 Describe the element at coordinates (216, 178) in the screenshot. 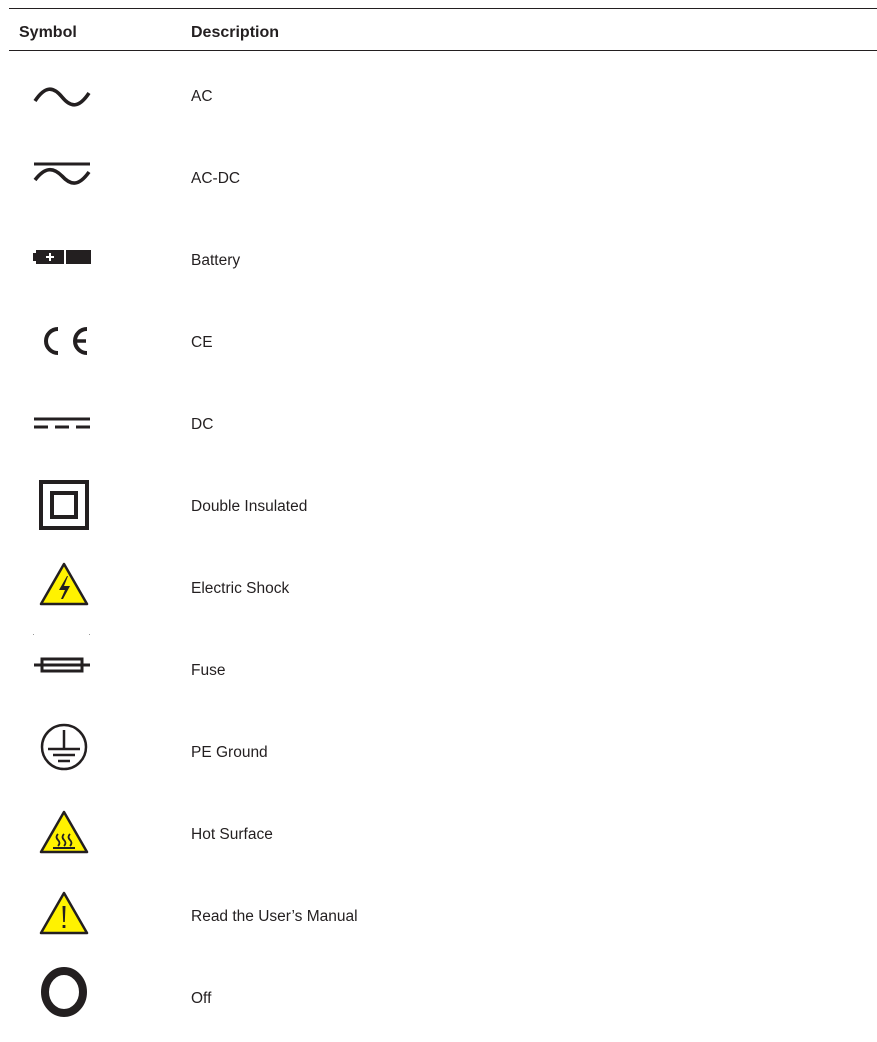

I see `row-description: AC-DC` at that location.